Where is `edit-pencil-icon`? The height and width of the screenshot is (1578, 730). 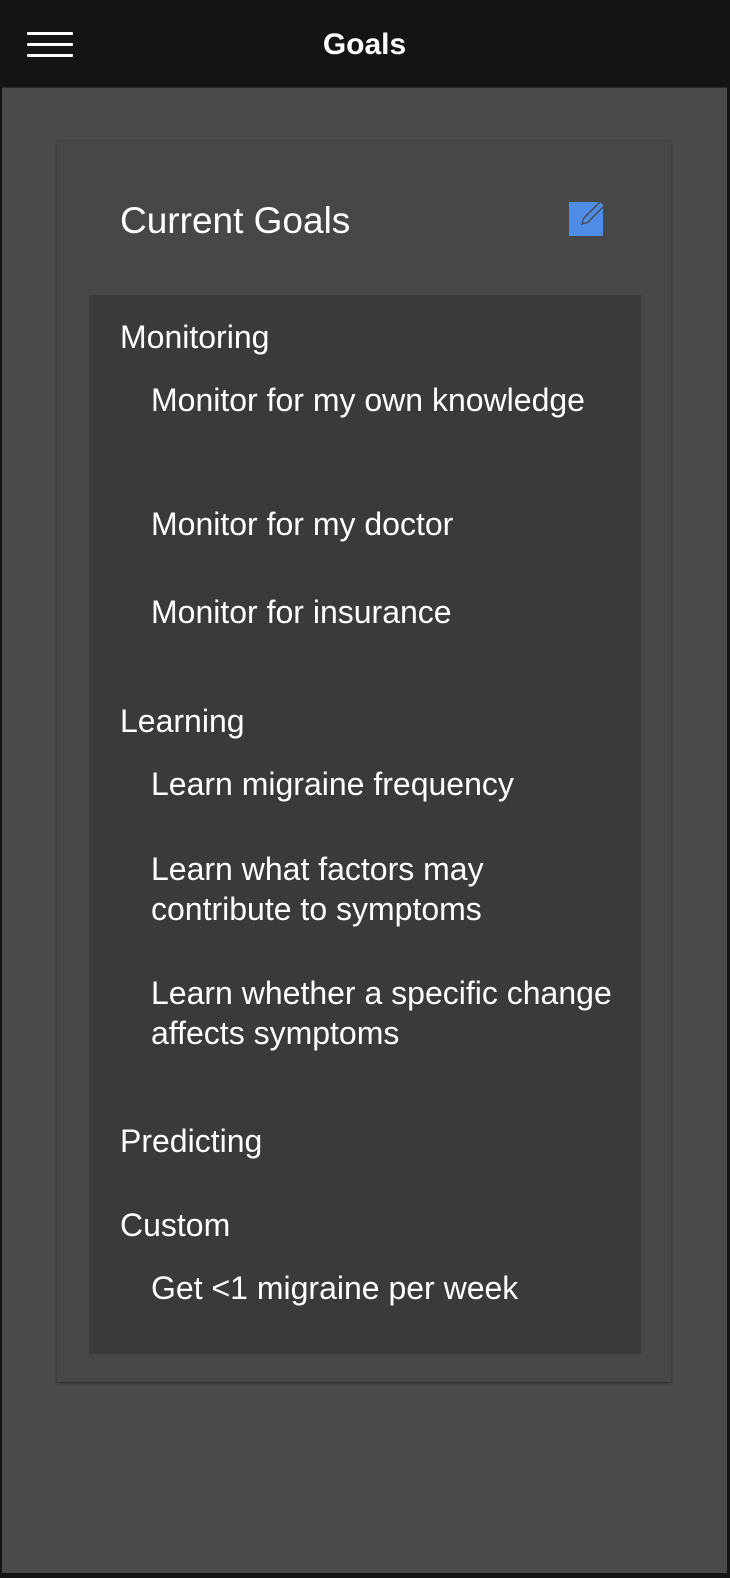 edit-pencil-icon is located at coordinates (589, 216).